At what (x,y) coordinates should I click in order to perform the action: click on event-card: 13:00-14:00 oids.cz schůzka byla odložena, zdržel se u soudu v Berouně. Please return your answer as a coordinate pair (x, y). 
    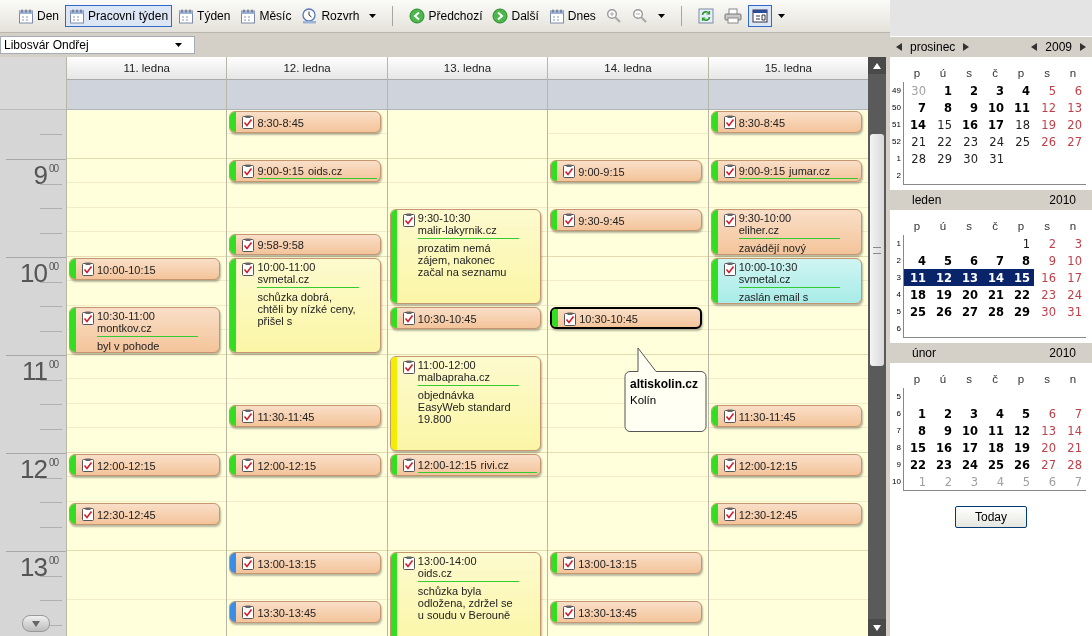
    Looking at the image, I should click on (465, 594).